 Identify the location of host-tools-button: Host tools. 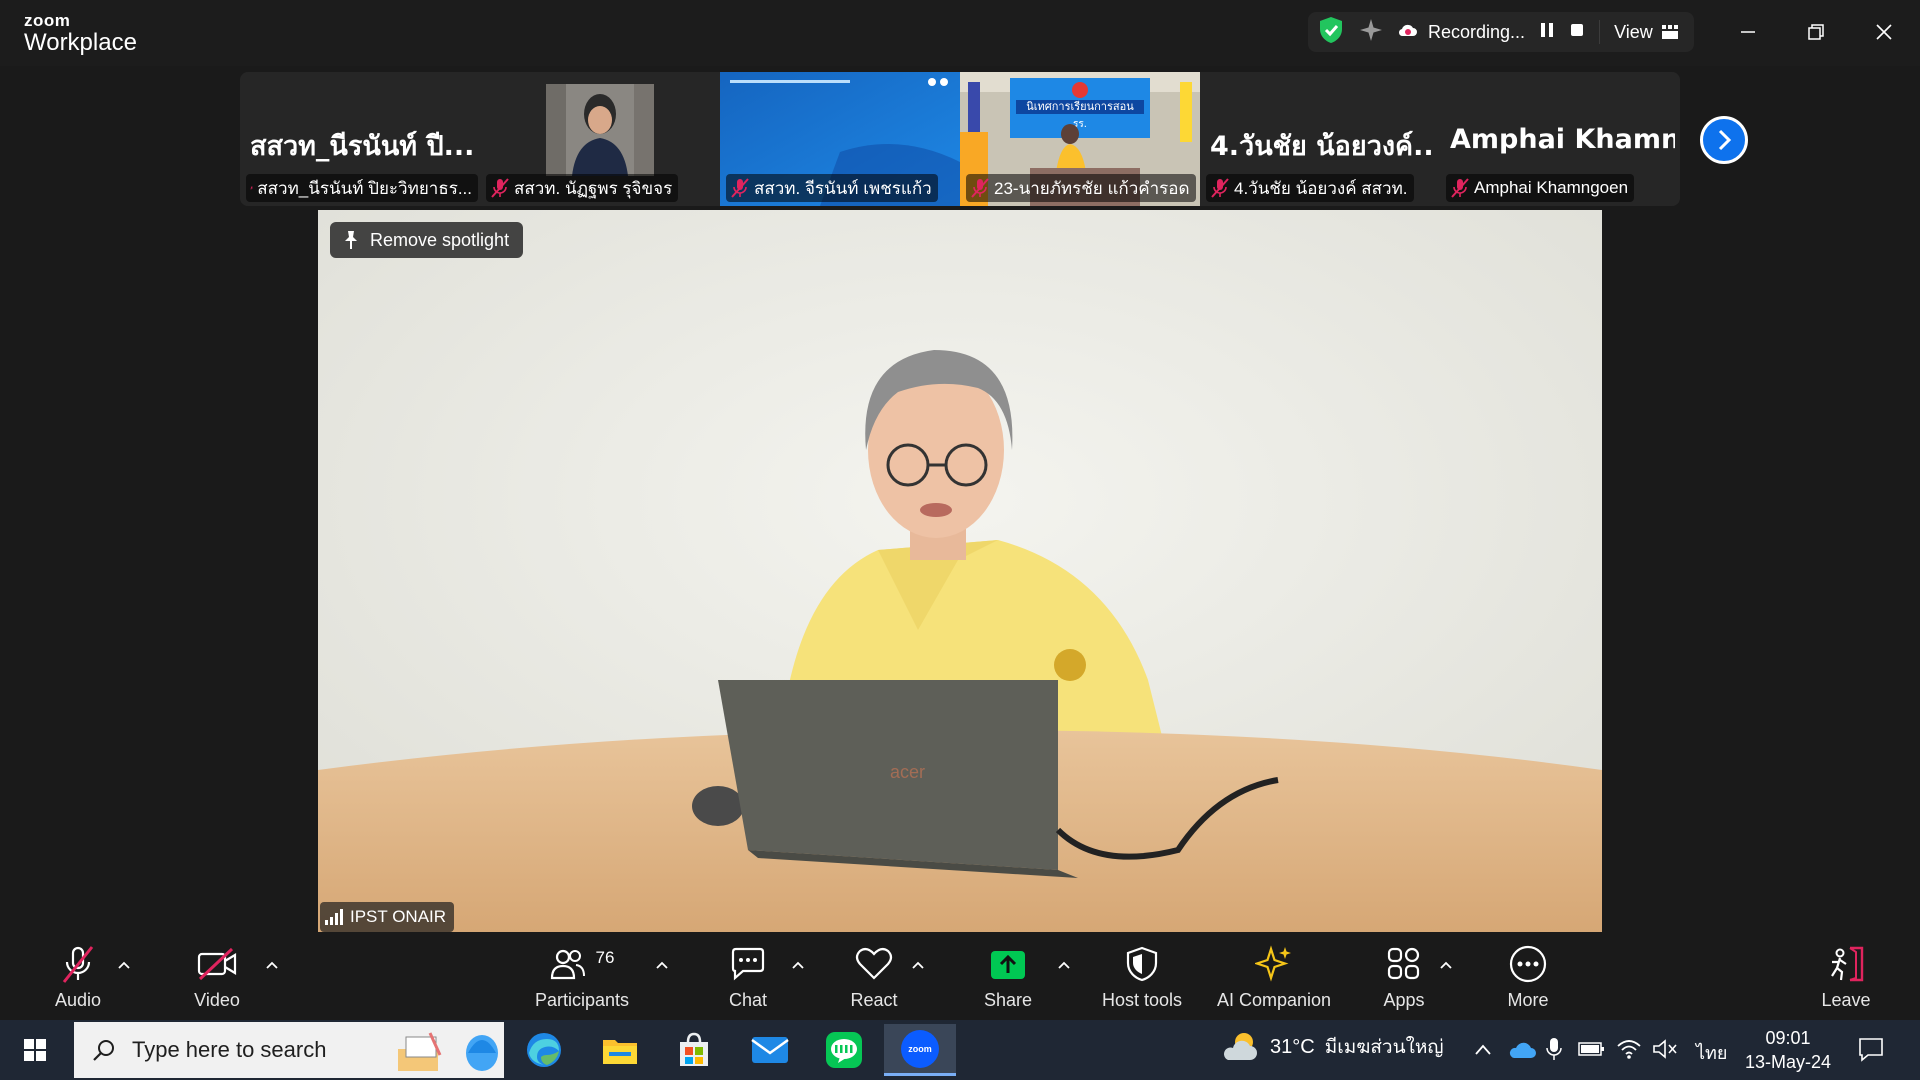
(1142, 981).